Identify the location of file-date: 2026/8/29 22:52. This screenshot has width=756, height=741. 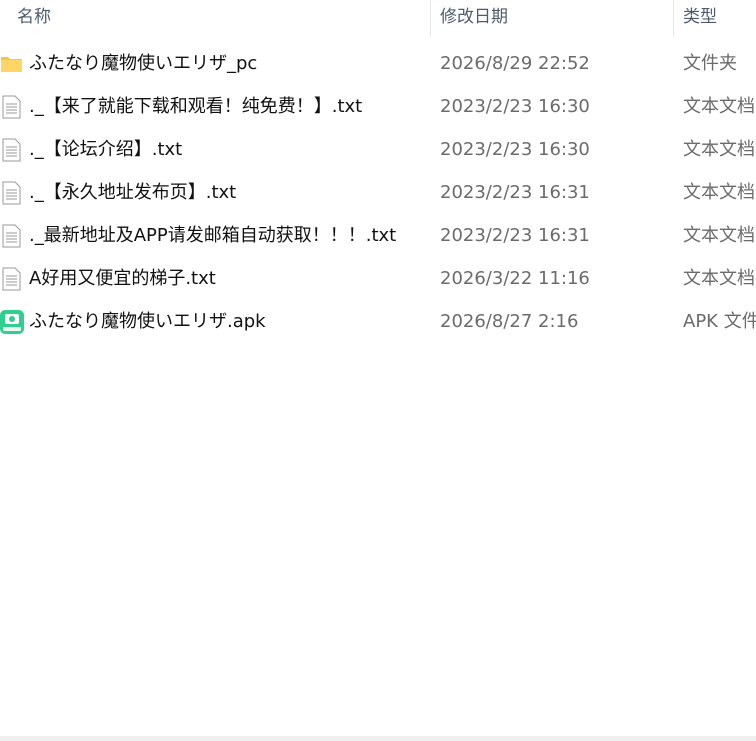
(515, 63).